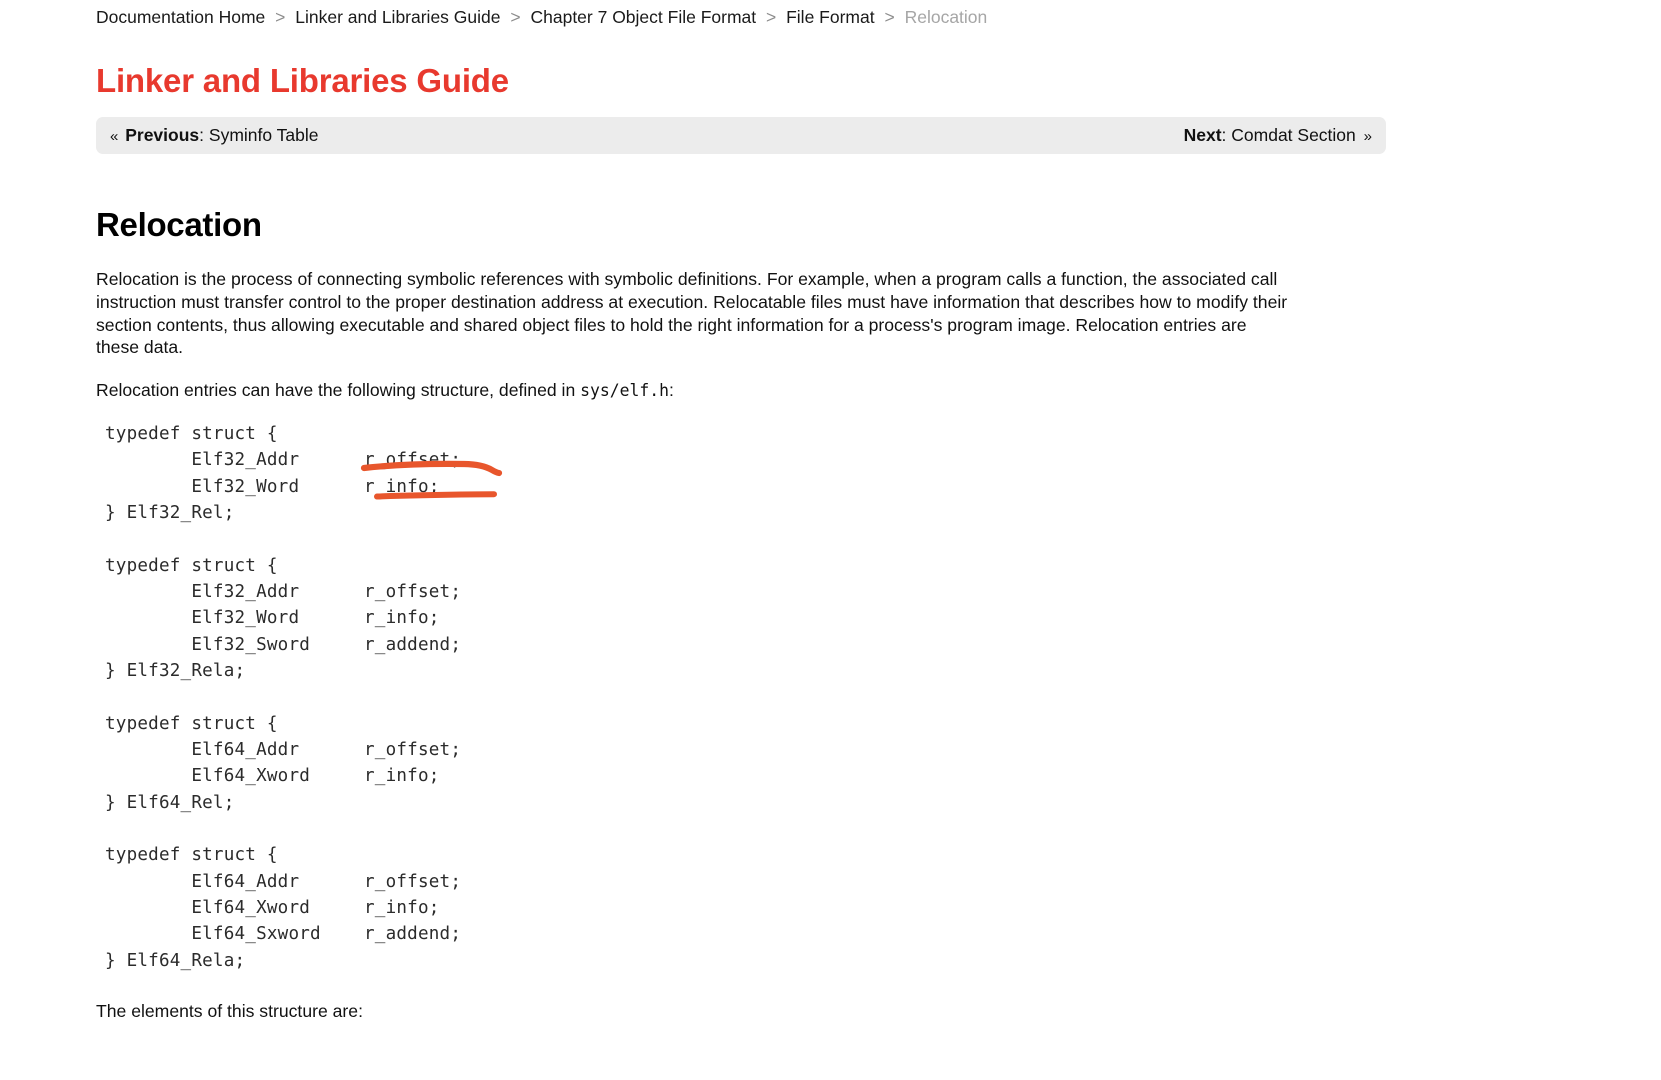 This screenshot has height=1080, width=1661. What do you see at coordinates (263, 135) in the screenshot?
I see `previous-target-title: Syminfo Table` at bounding box center [263, 135].